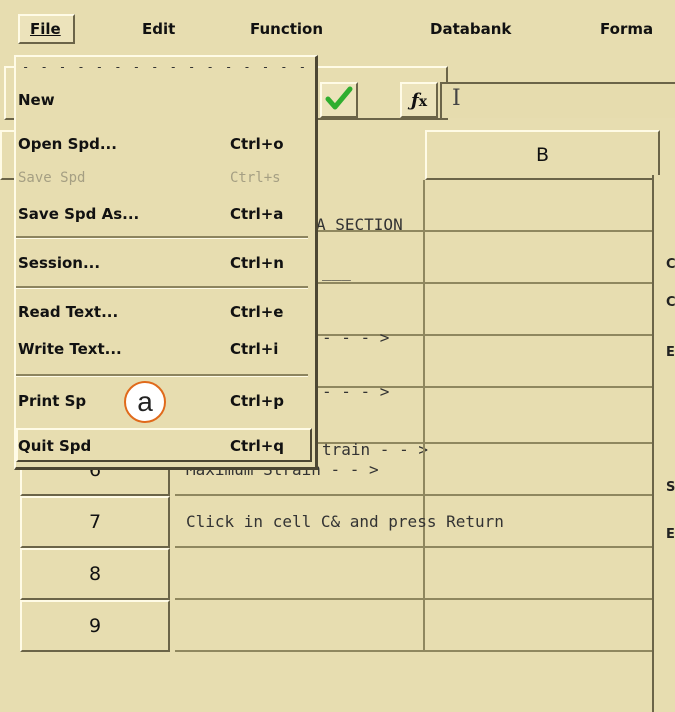 Image resolution: width=675 pixels, height=712 pixels. What do you see at coordinates (286, 29) in the screenshot?
I see `menu-function: Function` at bounding box center [286, 29].